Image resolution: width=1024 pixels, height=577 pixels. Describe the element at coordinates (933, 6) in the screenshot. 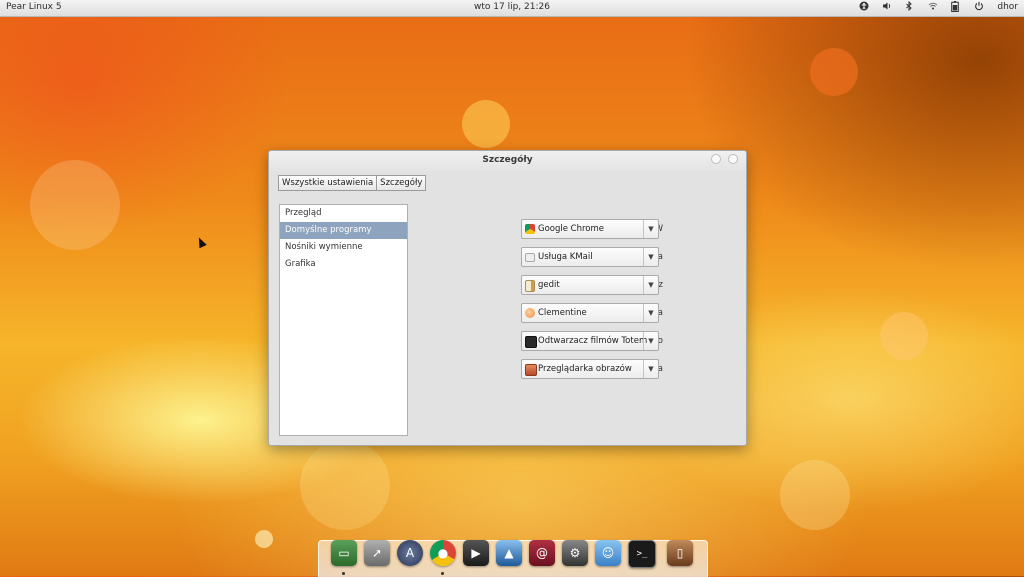

I see `wifi-icon` at that location.